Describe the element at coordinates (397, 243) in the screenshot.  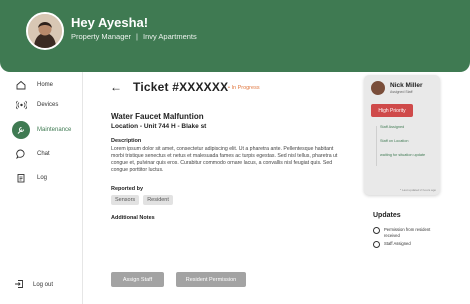
I see `update-text: Staff Assigned` at that location.